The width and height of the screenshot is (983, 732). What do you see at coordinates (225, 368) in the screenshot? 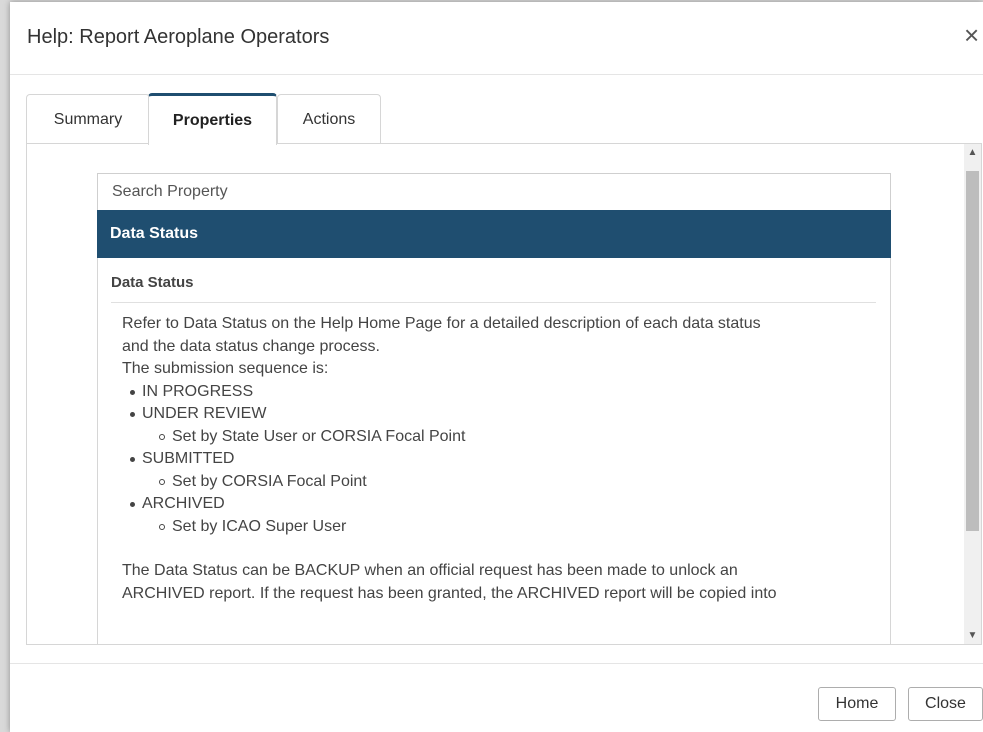
I see `sequence-label: The submission sequence is:` at bounding box center [225, 368].